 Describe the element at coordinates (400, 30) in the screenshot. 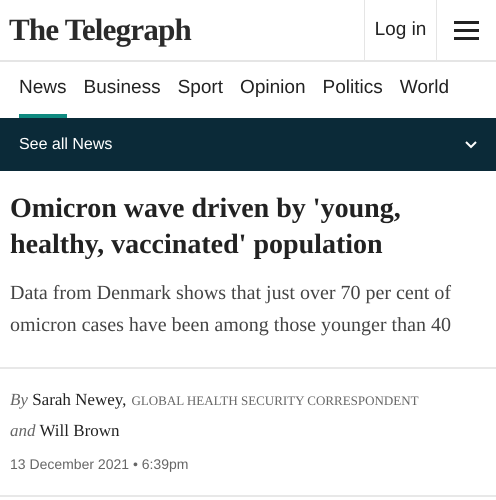

I see `login-button: Log in` at that location.